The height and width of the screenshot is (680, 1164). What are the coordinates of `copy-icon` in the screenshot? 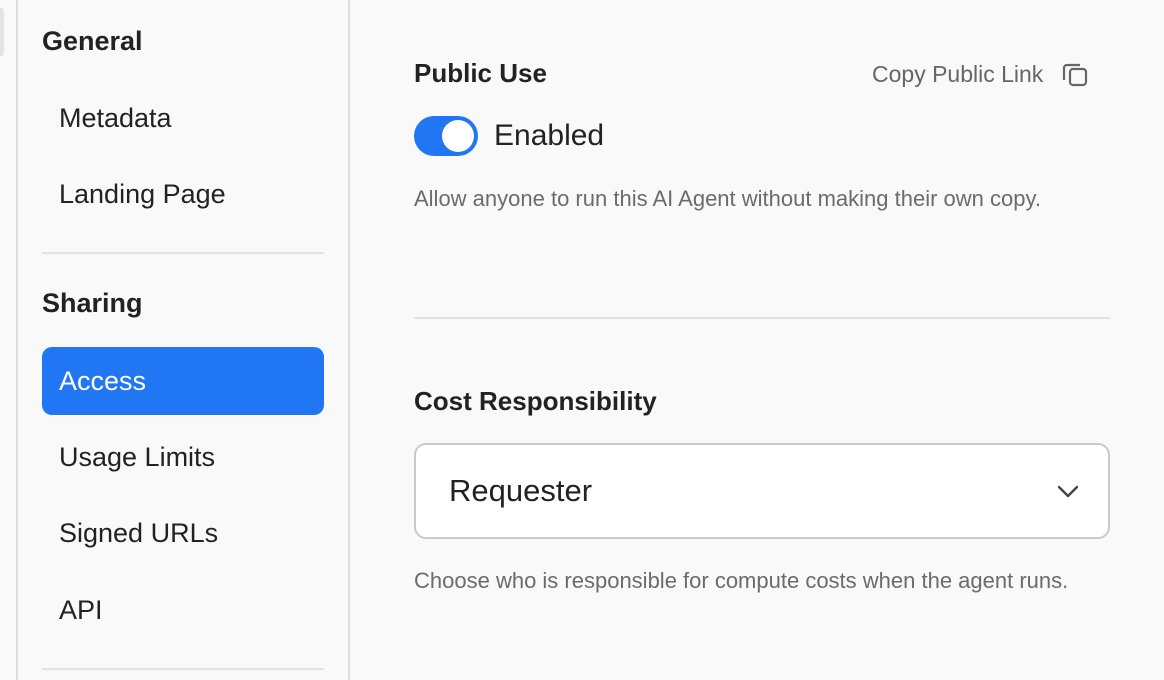 It's located at (1075, 74).